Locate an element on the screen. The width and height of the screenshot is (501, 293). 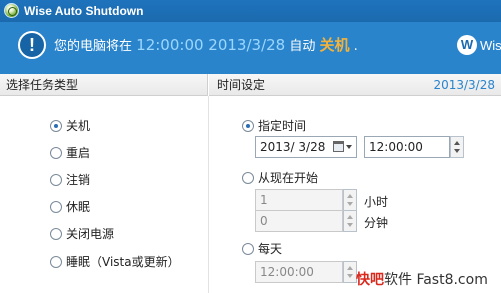
hours-input: 1 is located at coordinates (299, 200).